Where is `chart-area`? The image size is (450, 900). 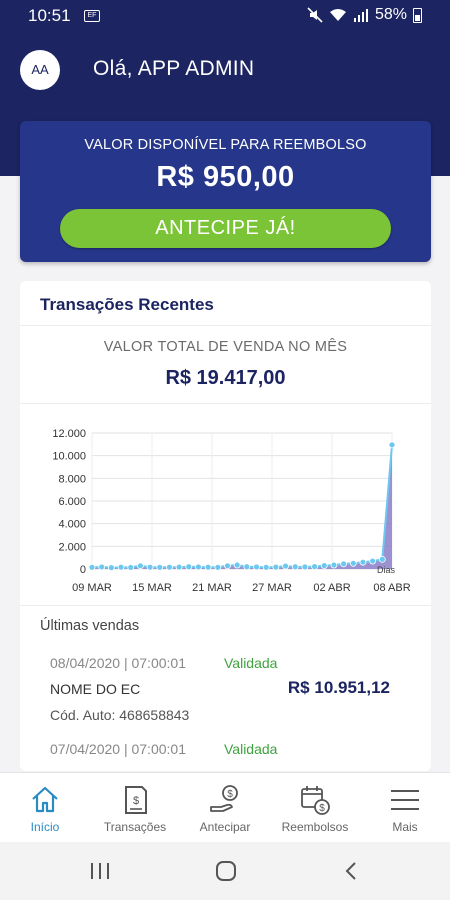 chart-area is located at coordinates (242, 506).